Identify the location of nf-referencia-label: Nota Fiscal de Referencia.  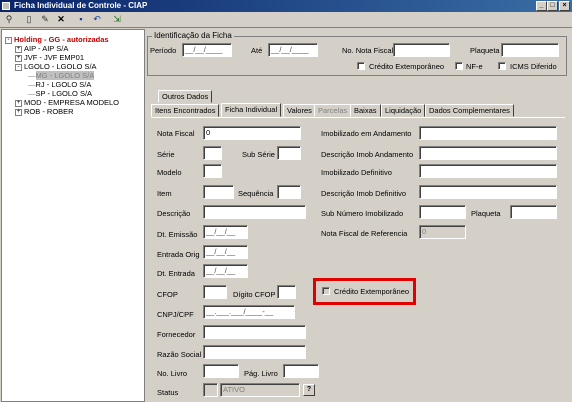
(364, 233).